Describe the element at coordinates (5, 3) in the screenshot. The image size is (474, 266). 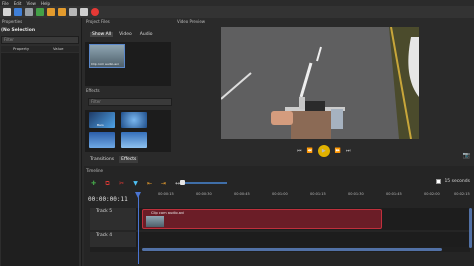
I see `menu-file: File` at that location.